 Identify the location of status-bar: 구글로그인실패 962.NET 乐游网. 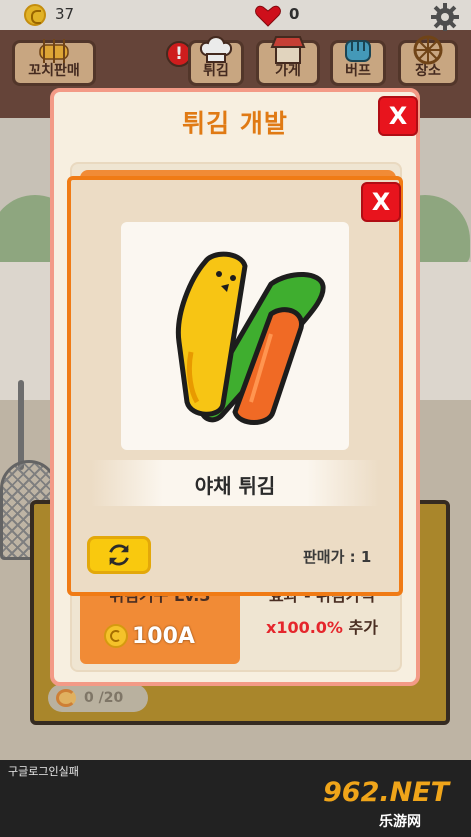
(235, 798).